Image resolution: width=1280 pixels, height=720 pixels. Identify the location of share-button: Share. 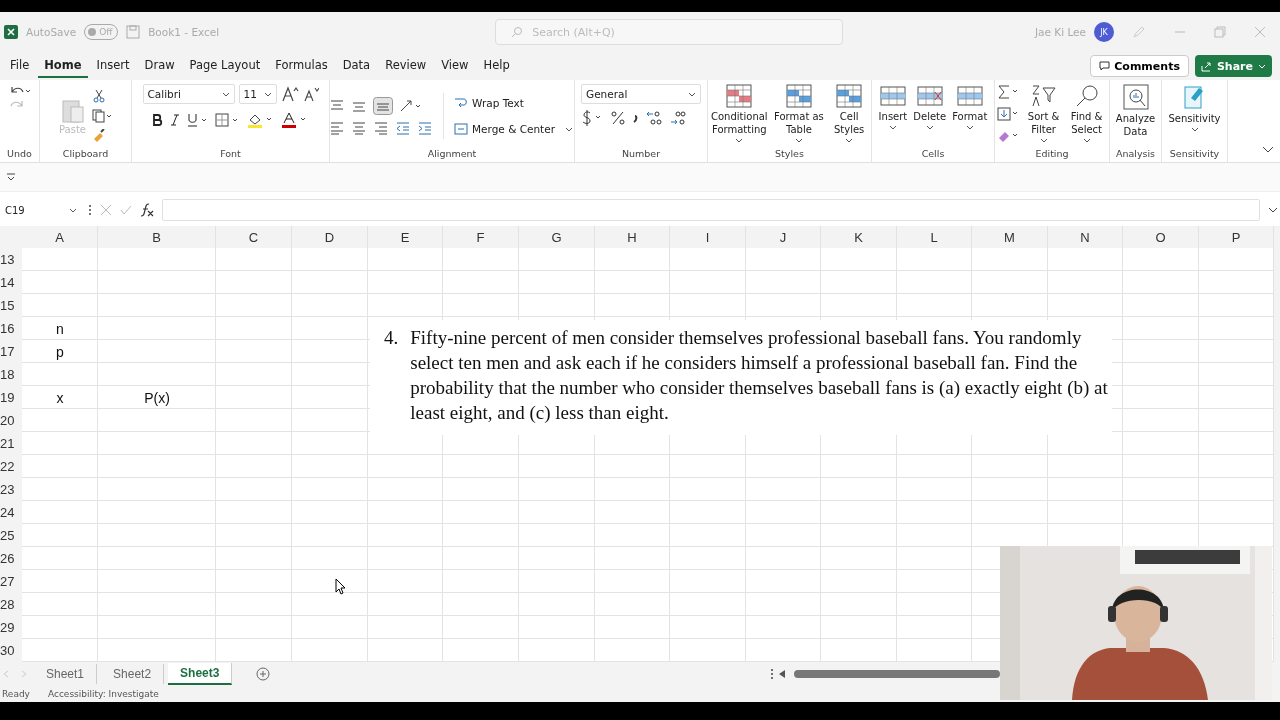
(1233, 66).